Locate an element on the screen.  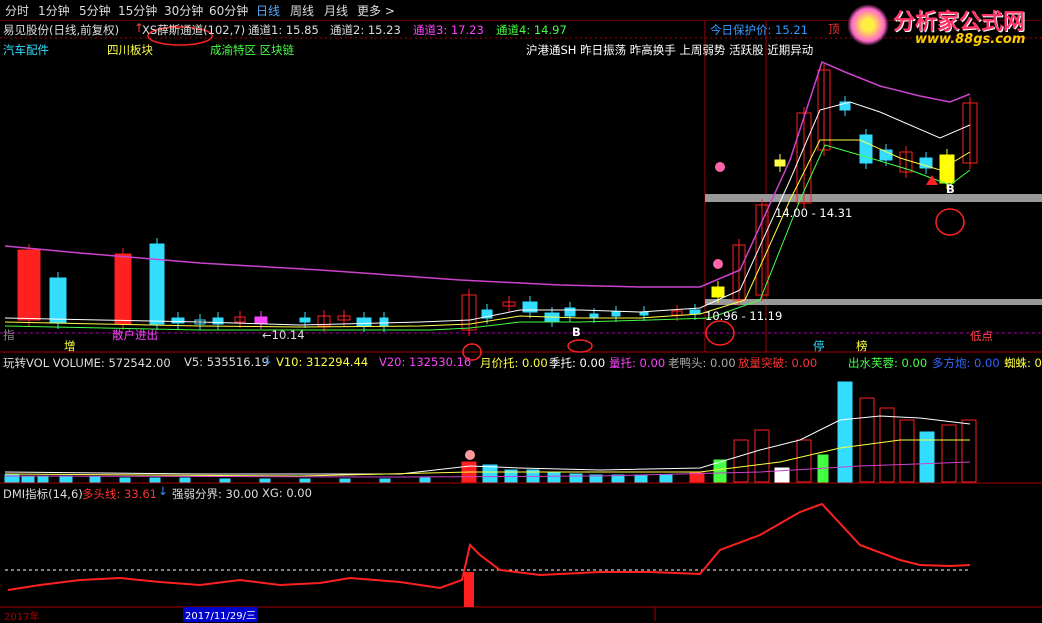
vol-v5: V5: 535516.19 is located at coordinates (226, 362).